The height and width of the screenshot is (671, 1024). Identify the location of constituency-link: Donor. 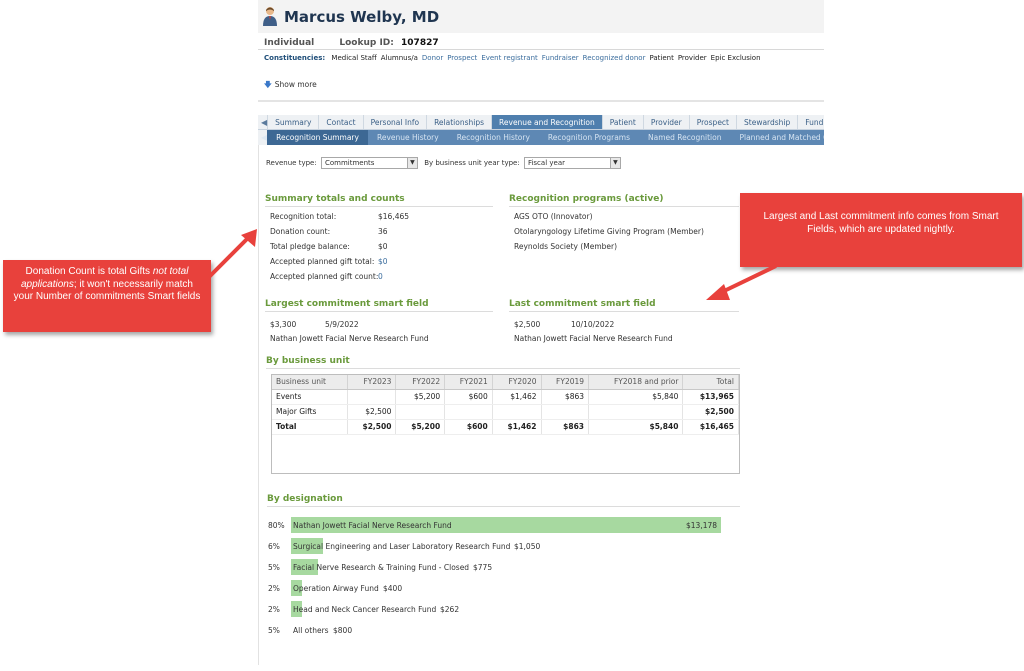
(432, 58).